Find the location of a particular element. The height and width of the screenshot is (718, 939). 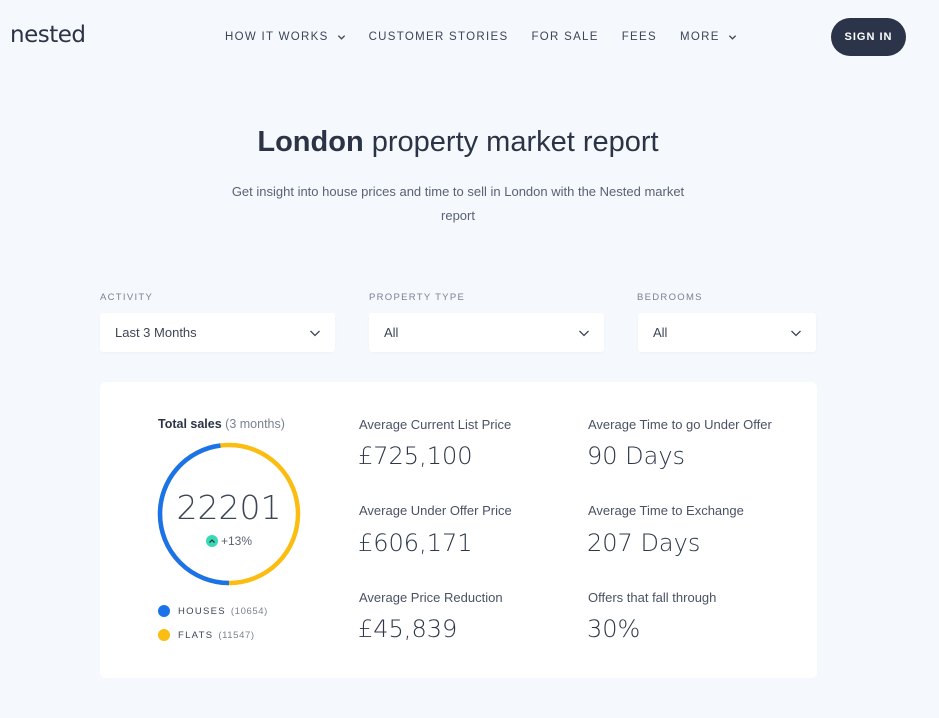

activity-select-value: Last 3 Months is located at coordinates (156, 332).